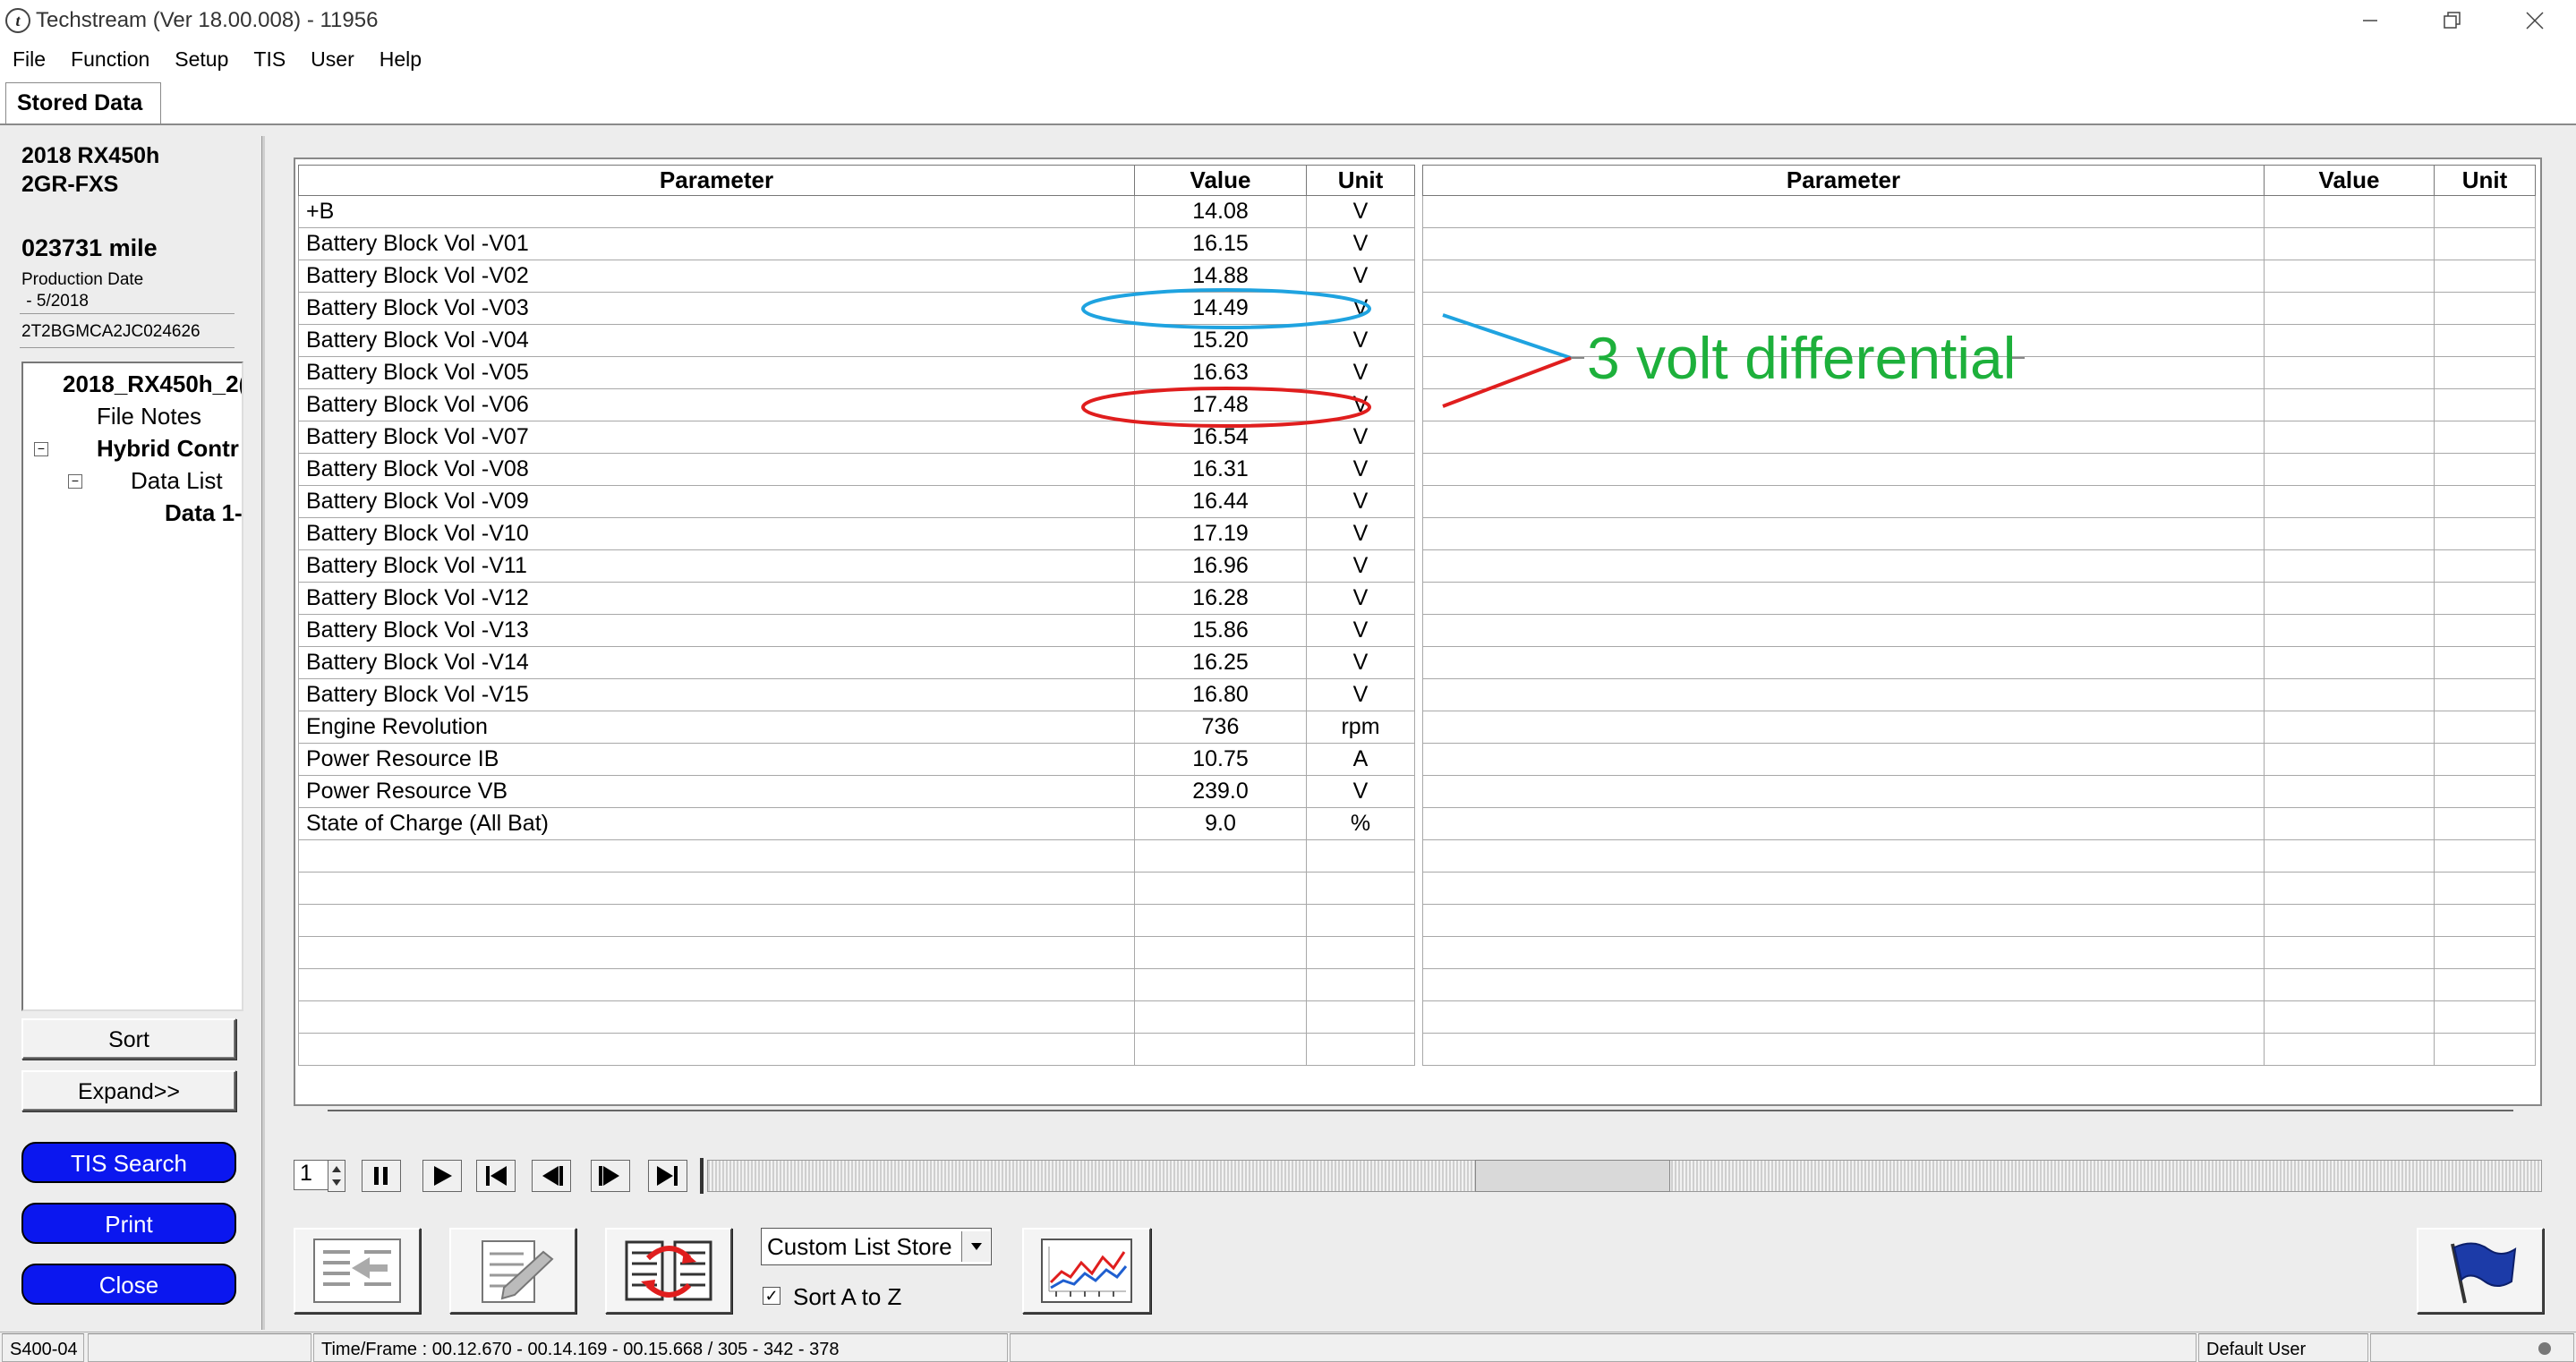  I want to click on swap-arrows-icon, so click(668, 1271).